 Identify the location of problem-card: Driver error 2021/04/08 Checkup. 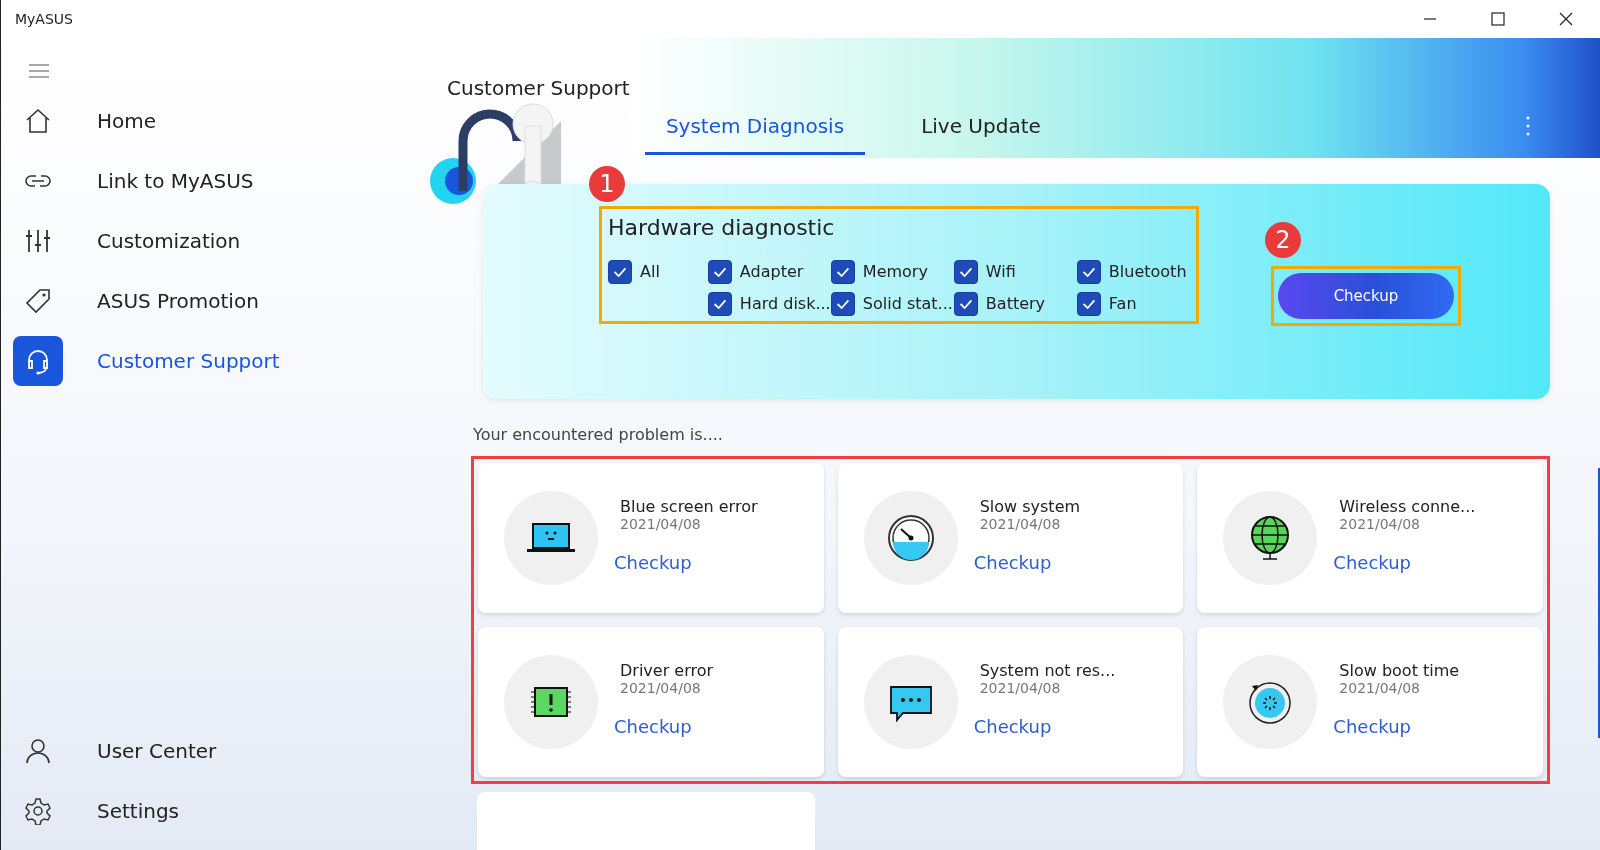
(651, 702).